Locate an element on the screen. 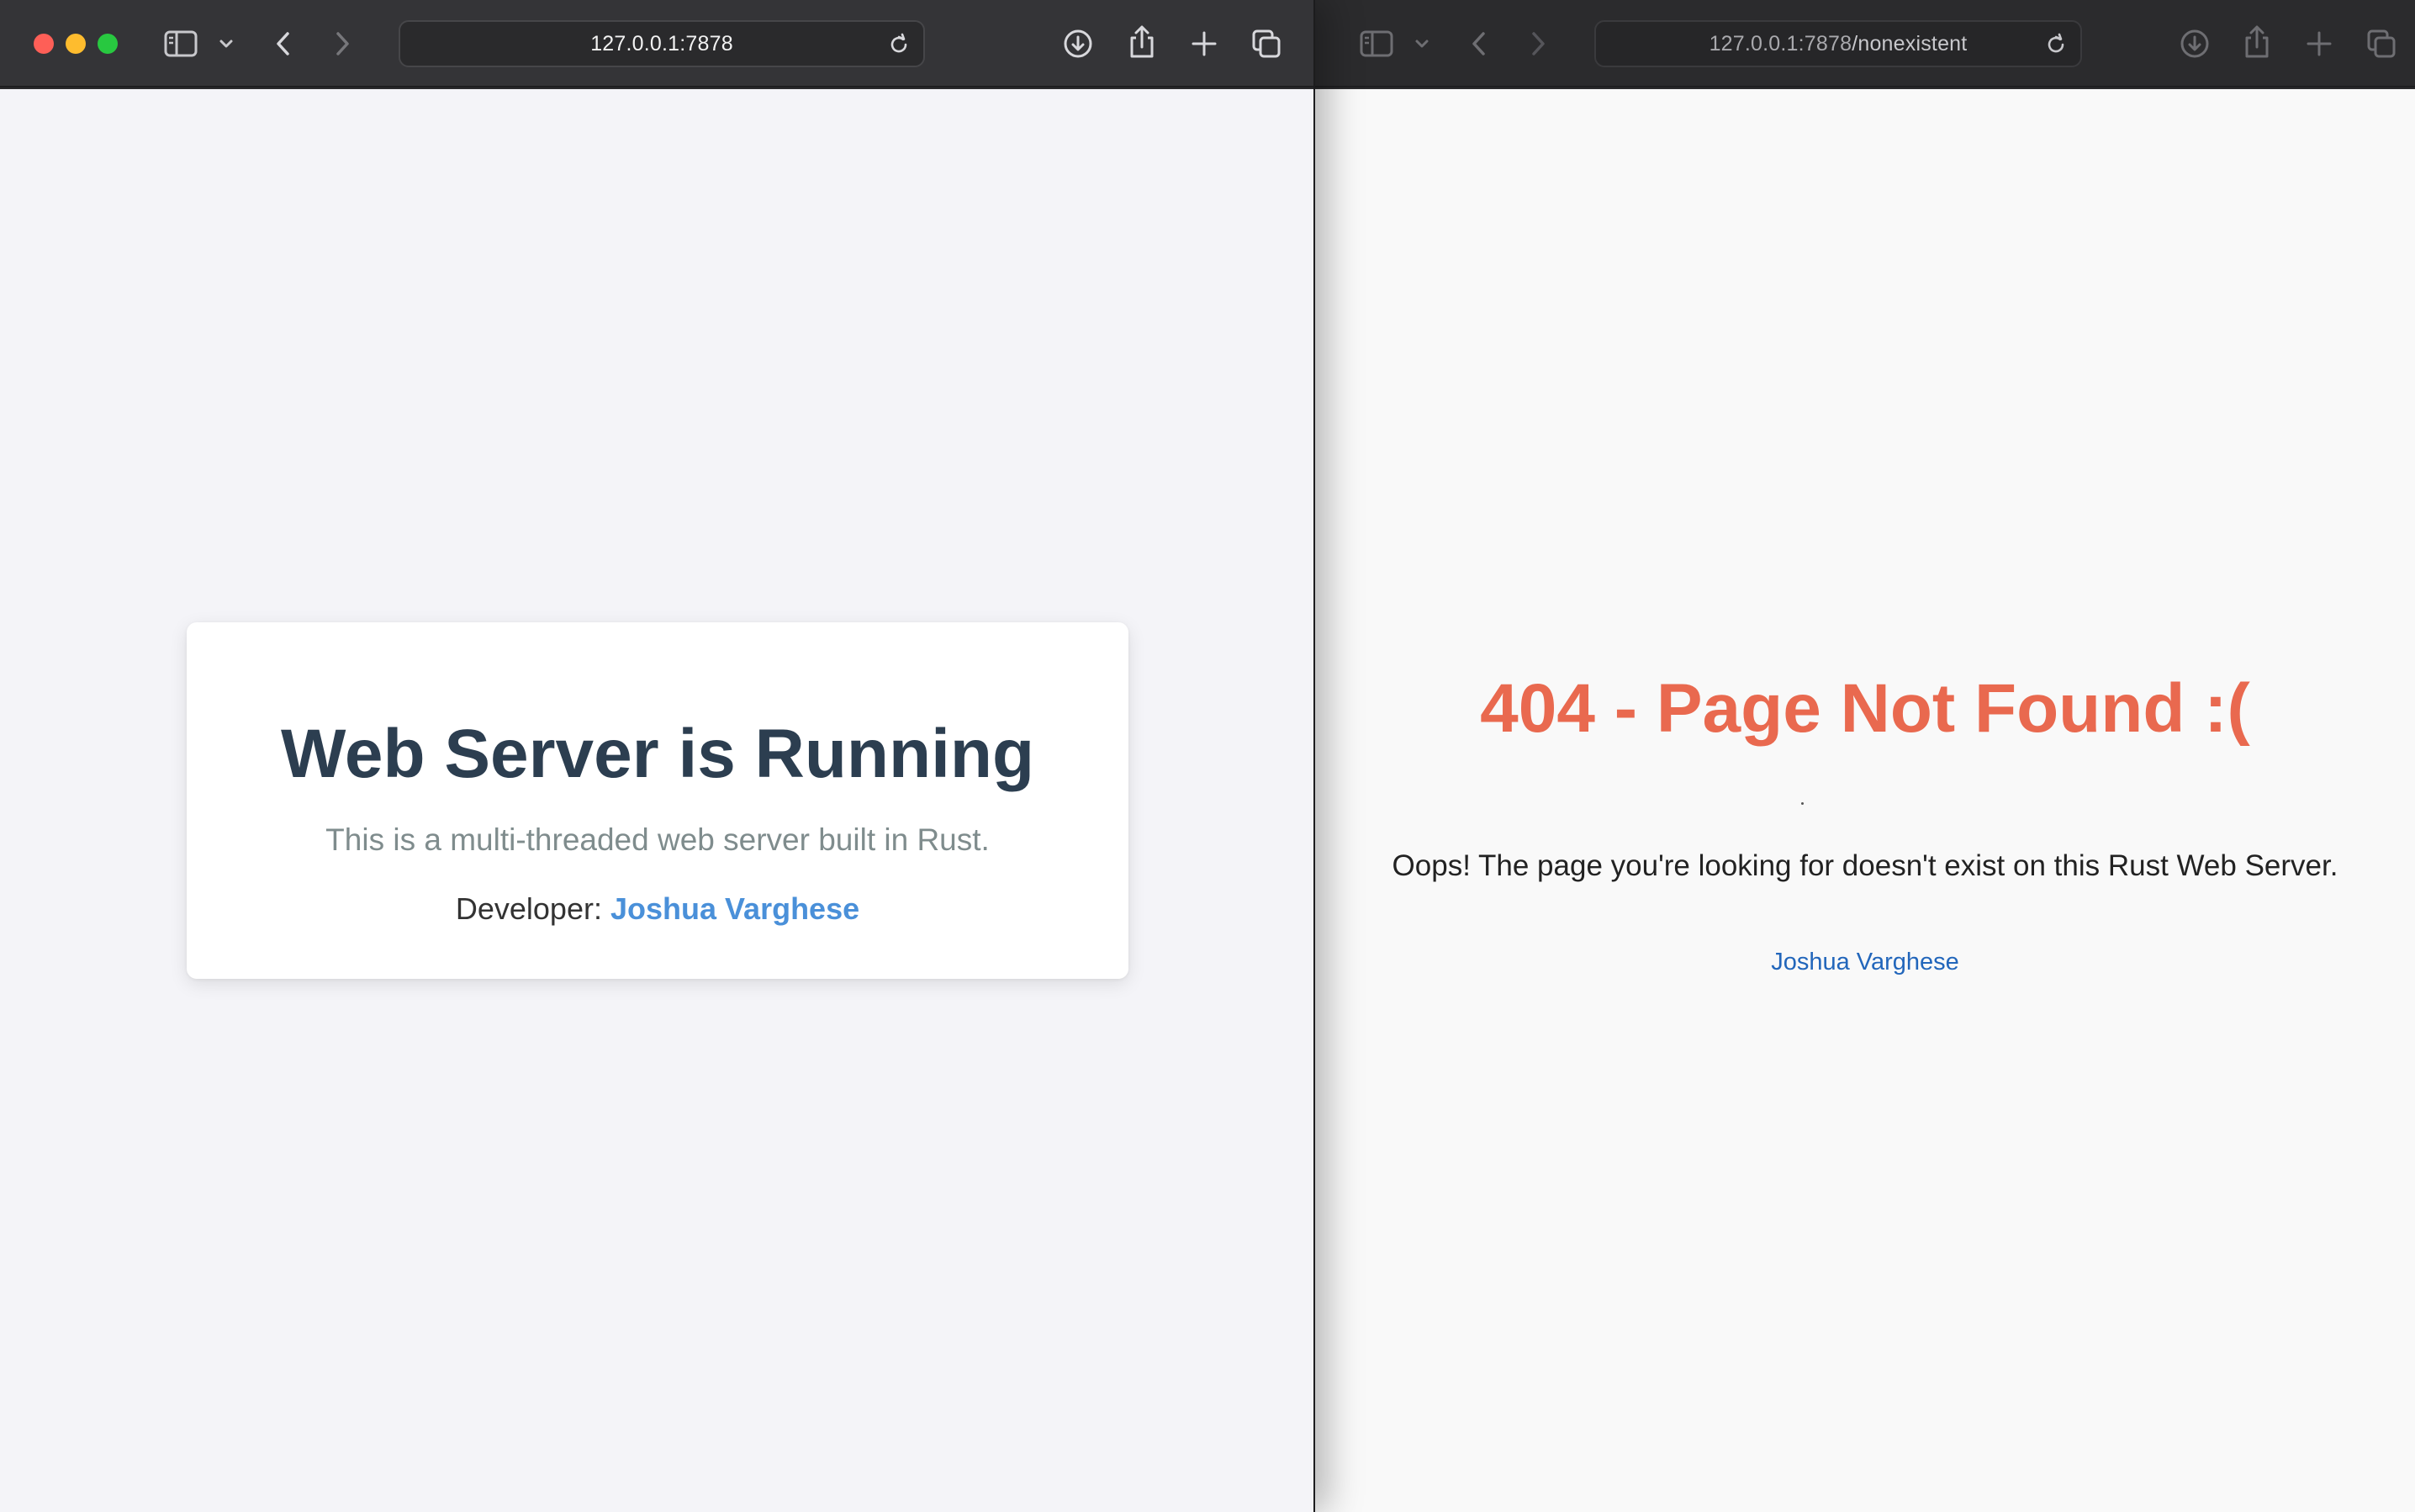 The image size is (2415, 1512). author-link: Joshua Varghese is located at coordinates (1865, 962).